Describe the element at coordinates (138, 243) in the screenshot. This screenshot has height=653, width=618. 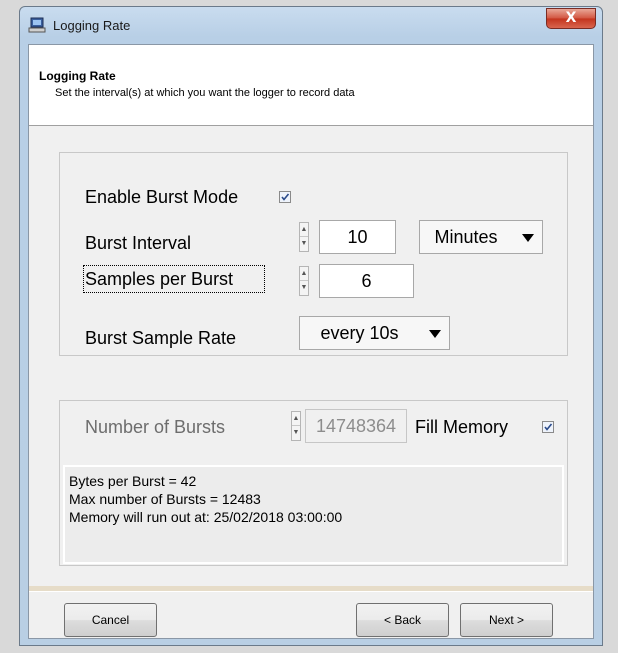
I see `burst-interval-label: Burst Interval` at that location.